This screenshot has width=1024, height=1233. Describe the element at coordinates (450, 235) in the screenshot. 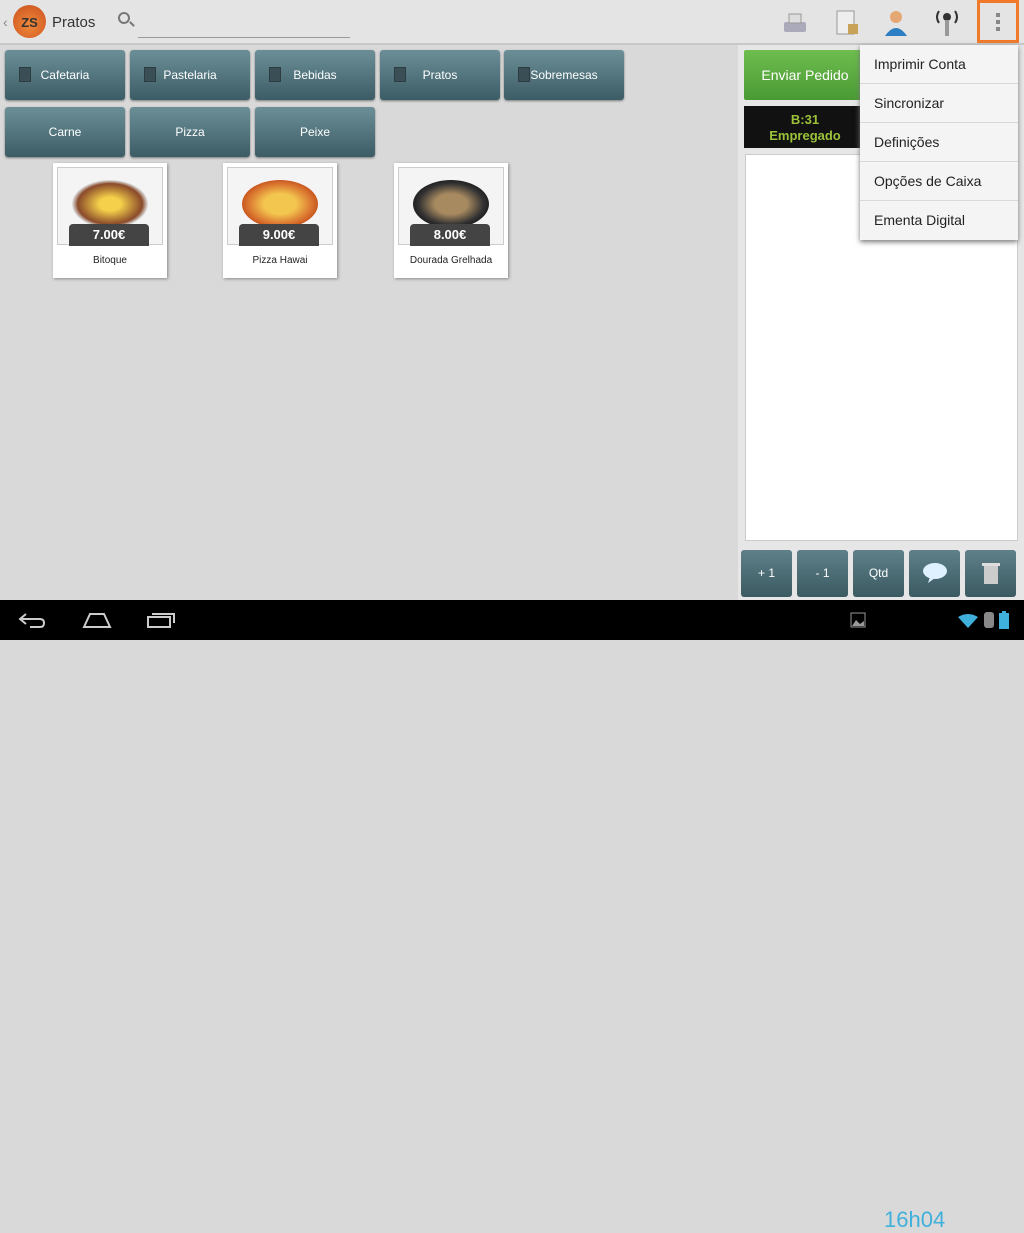

I see `product-price: 8.00€` at that location.